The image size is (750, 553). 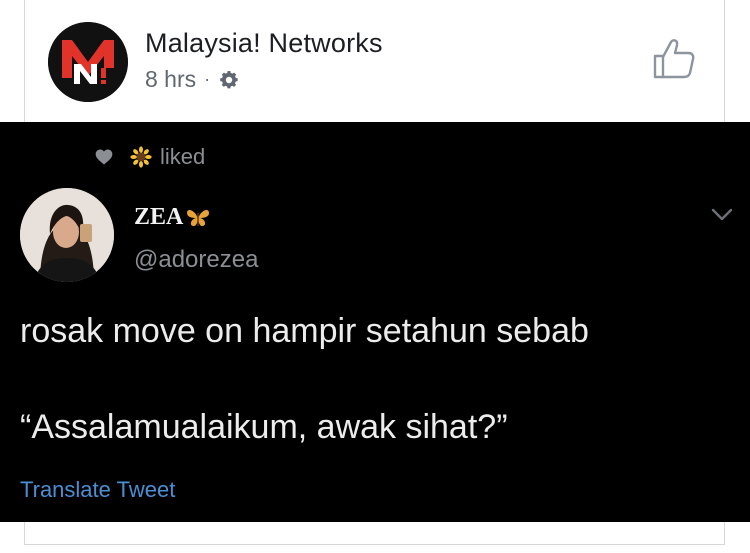 I want to click on liked-by-row: liked, so click(x=149, y=157).